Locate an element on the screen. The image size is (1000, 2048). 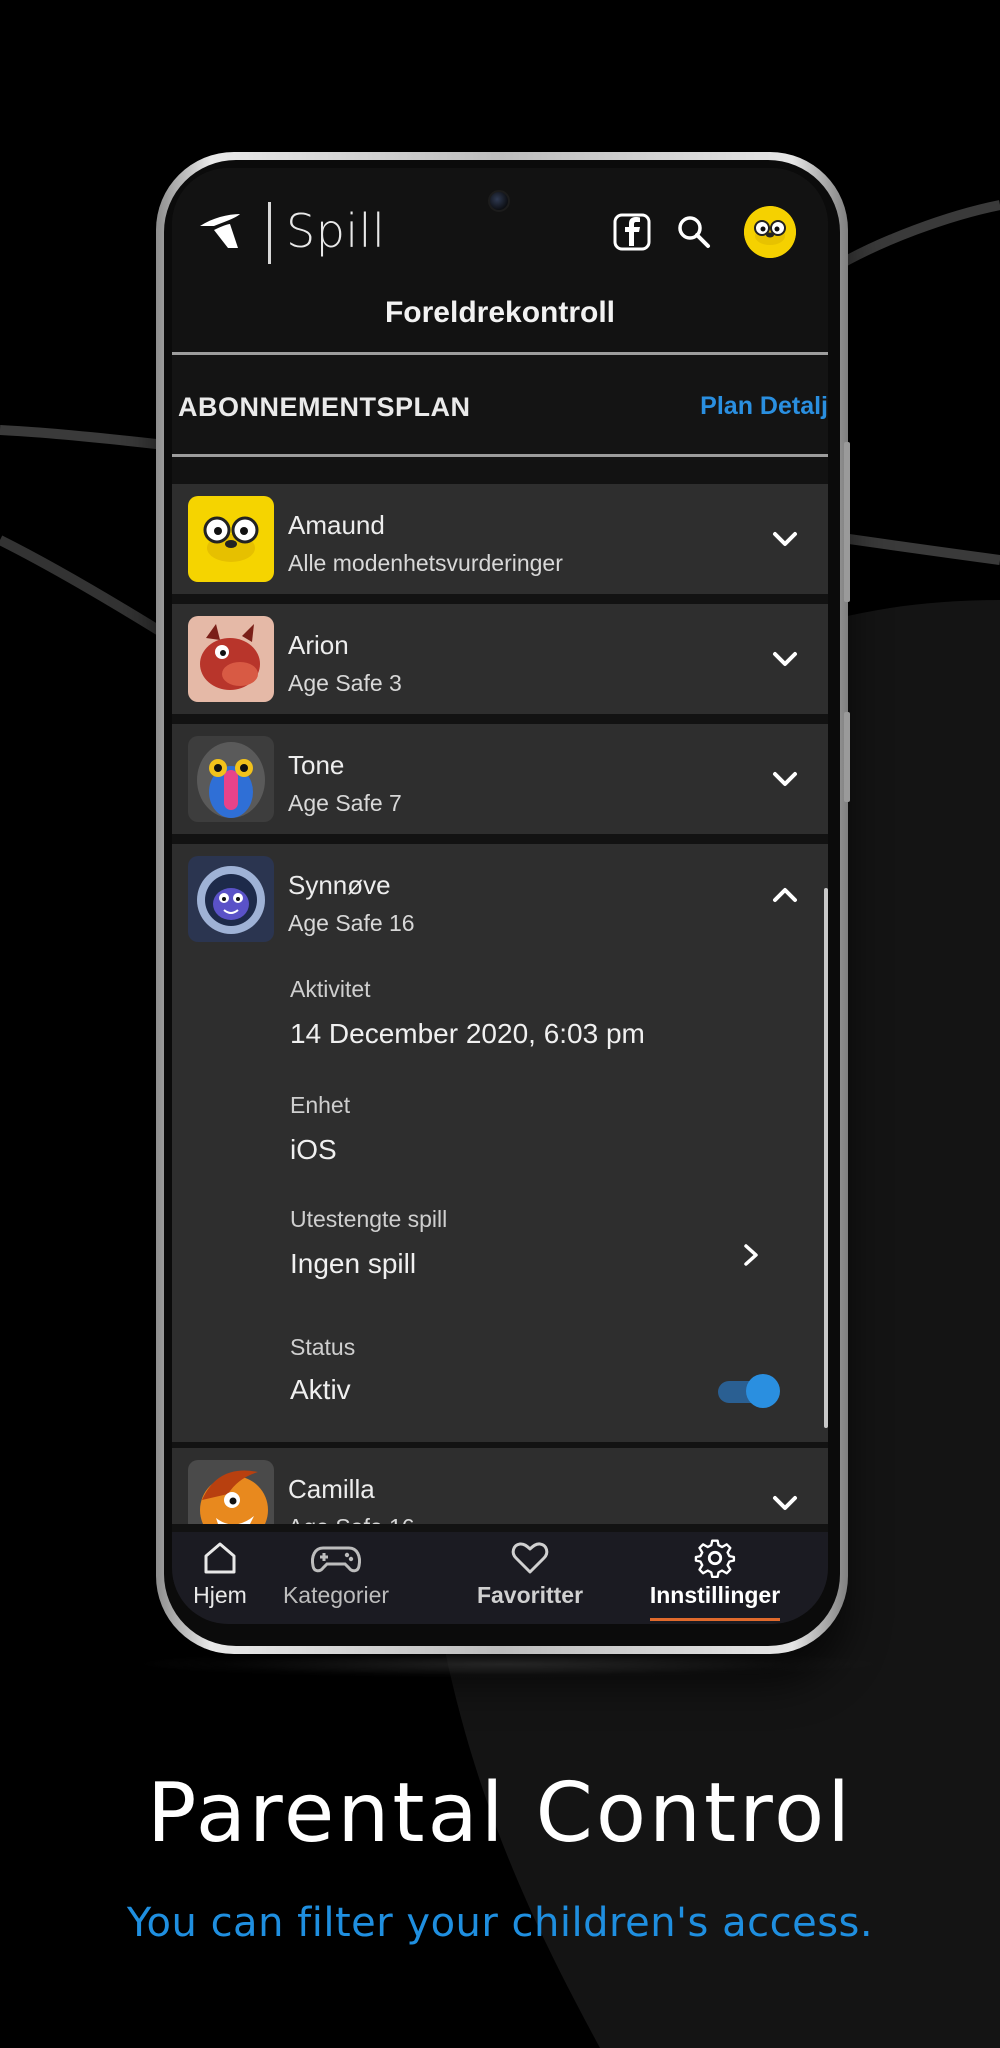
gamepad-icon is located at coordinates (336, 1559).